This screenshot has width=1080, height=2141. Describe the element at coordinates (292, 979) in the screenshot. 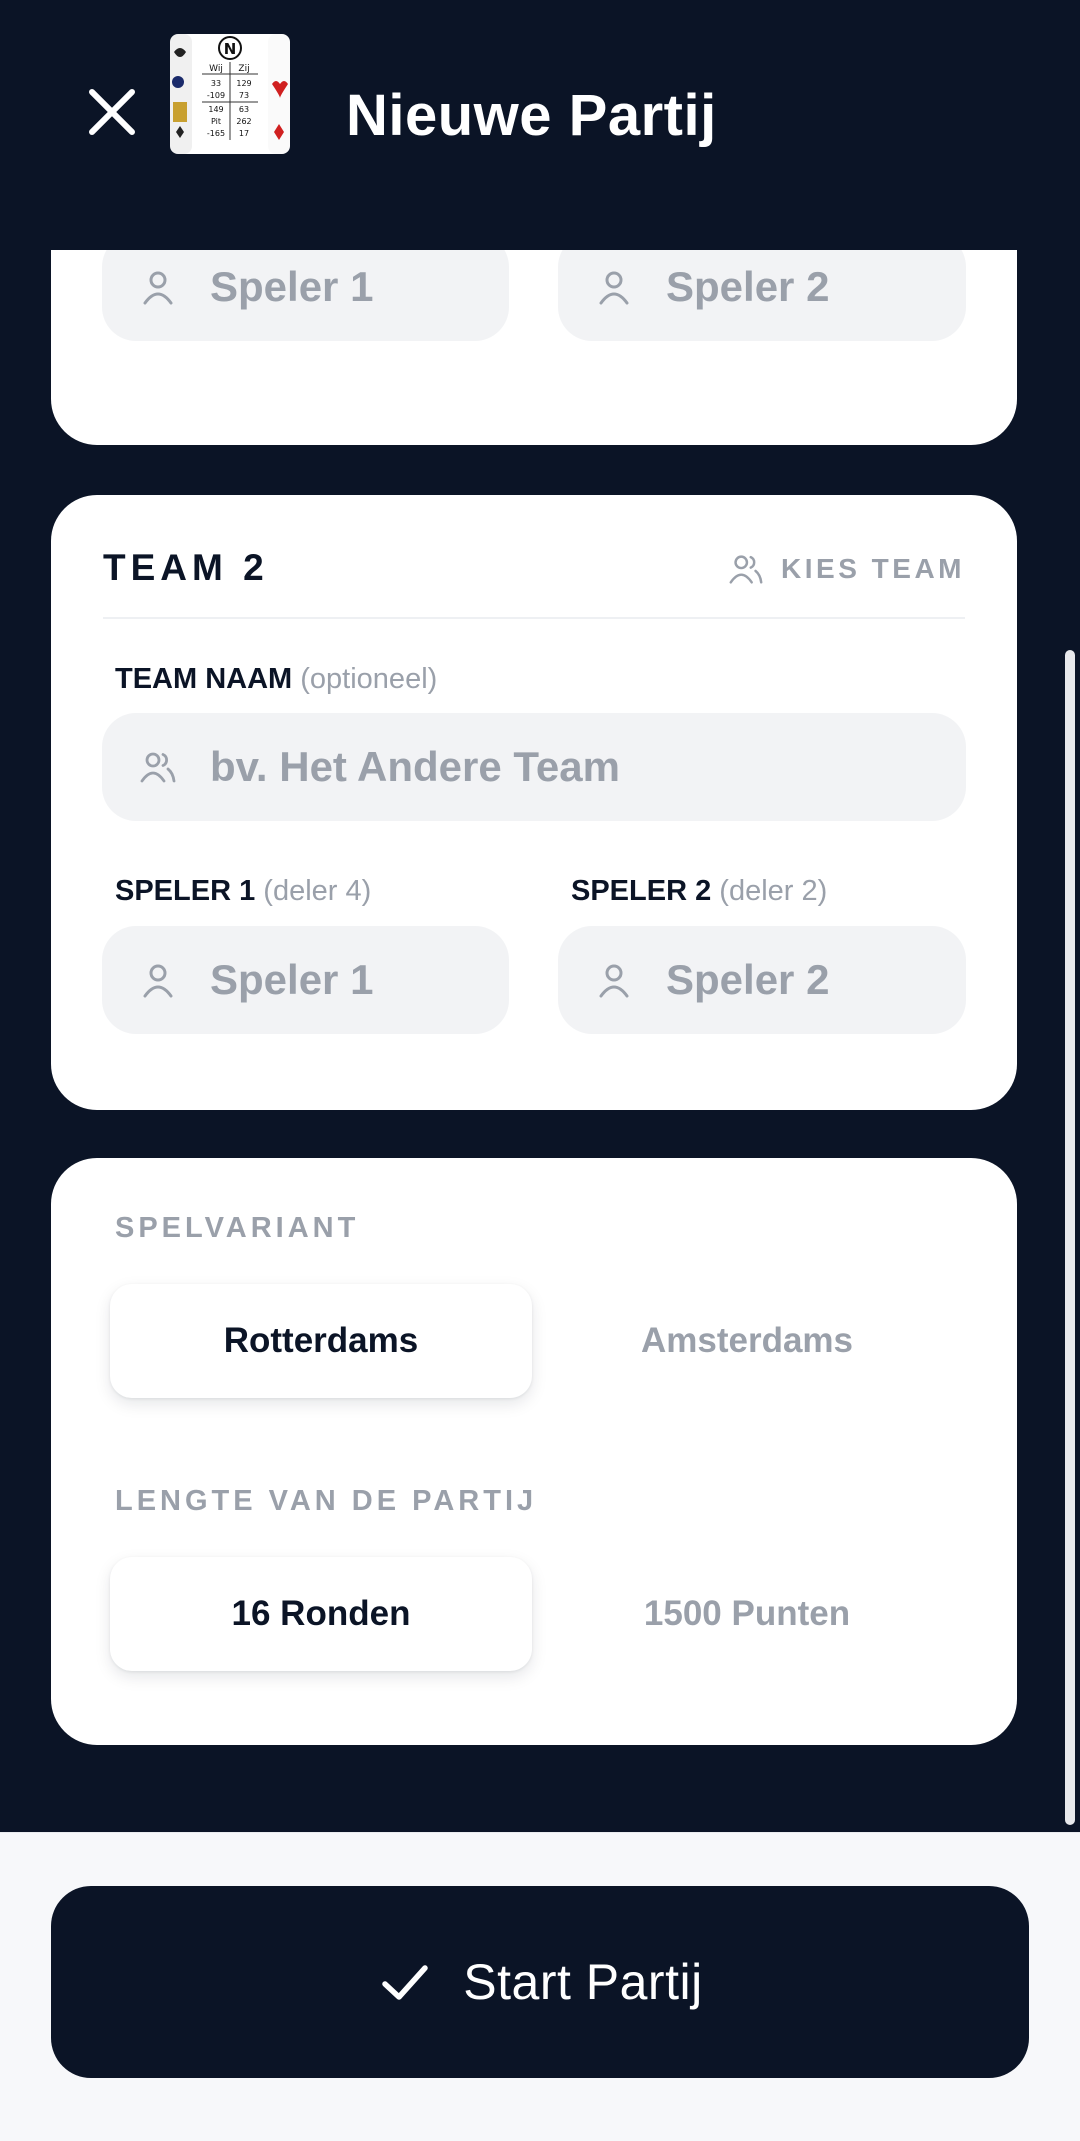

I see `team2-player1-placeholder: Speler 1` at that location.